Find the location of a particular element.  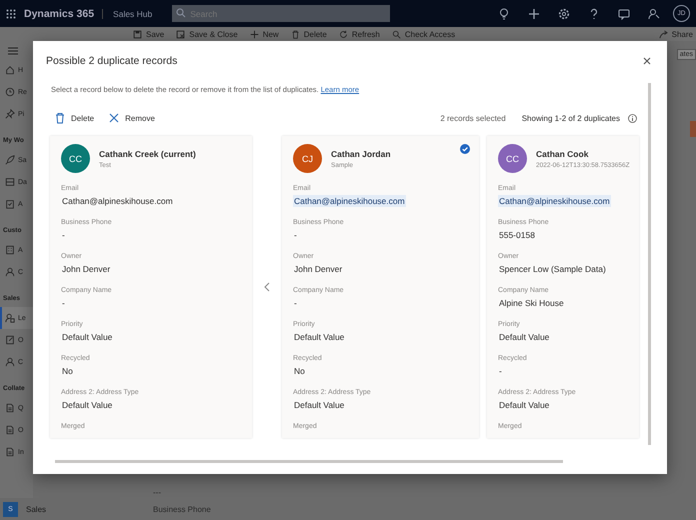

record-name: Cathank Creek (current) is located at coordinates (147, 153).